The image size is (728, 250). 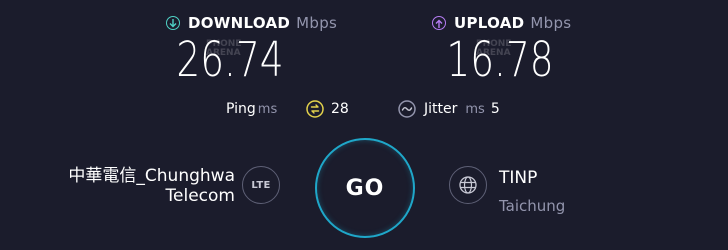 I want to click on ping-group: Ping ms, so click(x=251, y=109).